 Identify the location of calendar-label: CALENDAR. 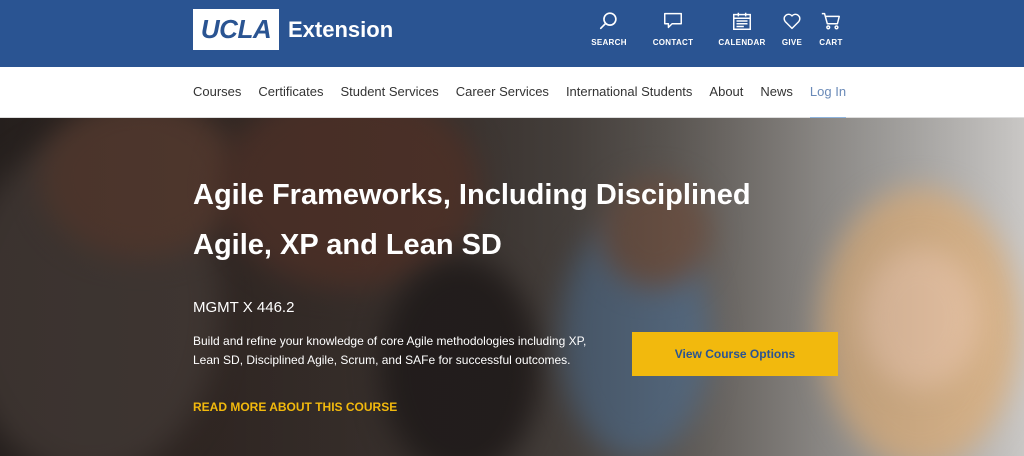
(742, 42).